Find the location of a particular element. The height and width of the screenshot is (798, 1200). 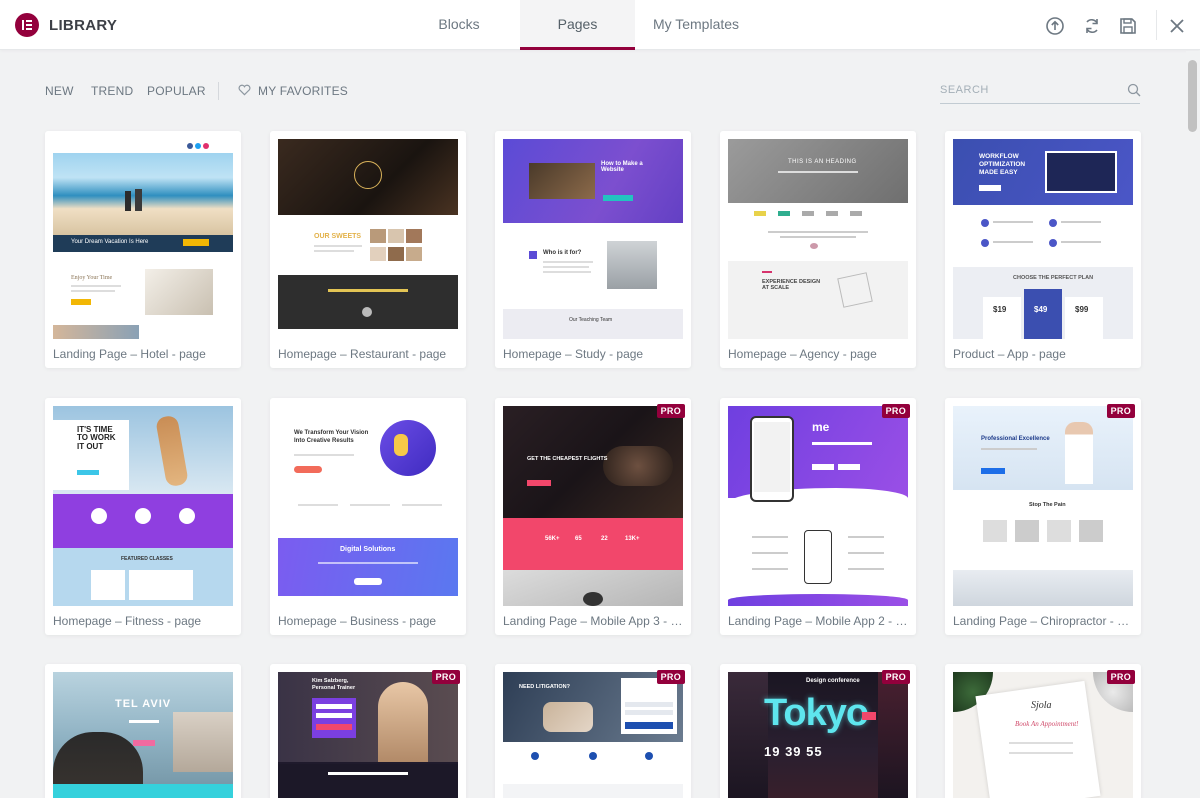

preview-text: Digital Solutions is located at coordinates (368, 549).